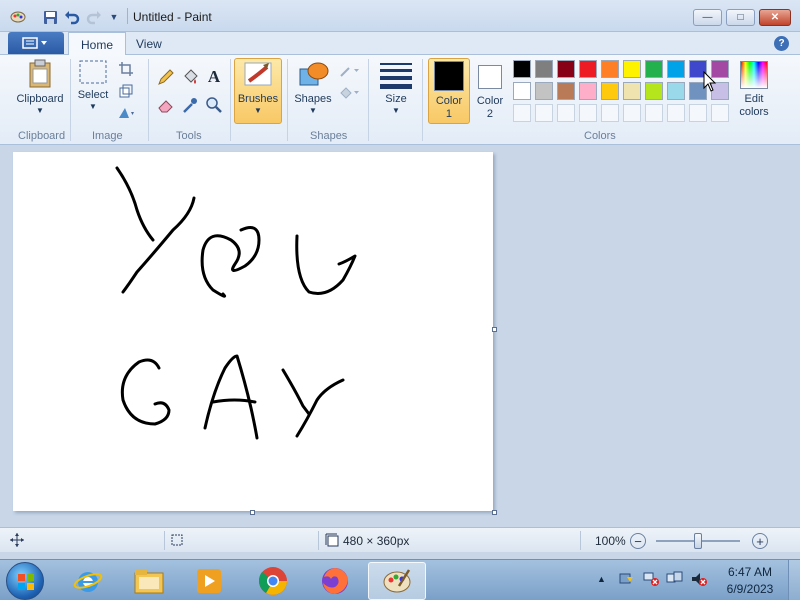 The width and height of the screenshot is (800, 600). I want to click on brushes-button: Brushes ▼, so click(258, 87).